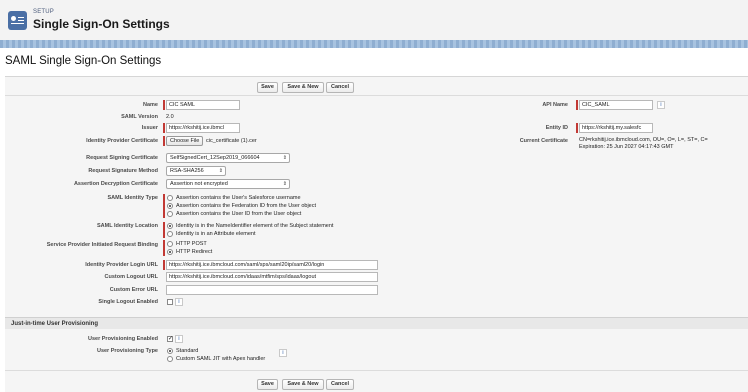 This screenshot has height=392, width=748. I want to click on jit-section-title: Just-in-time User Provisioning, so click(55, 324).